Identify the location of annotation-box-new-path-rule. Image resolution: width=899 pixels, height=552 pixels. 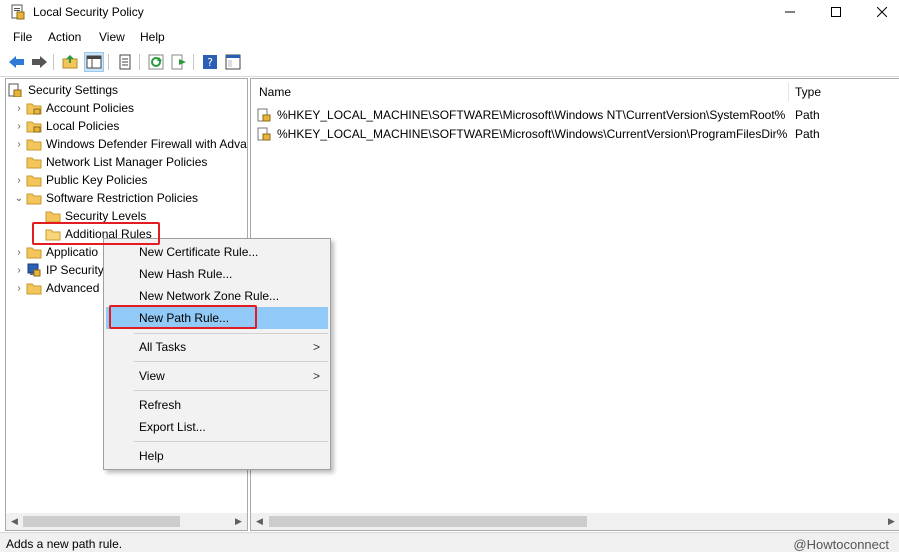
(183, 317).